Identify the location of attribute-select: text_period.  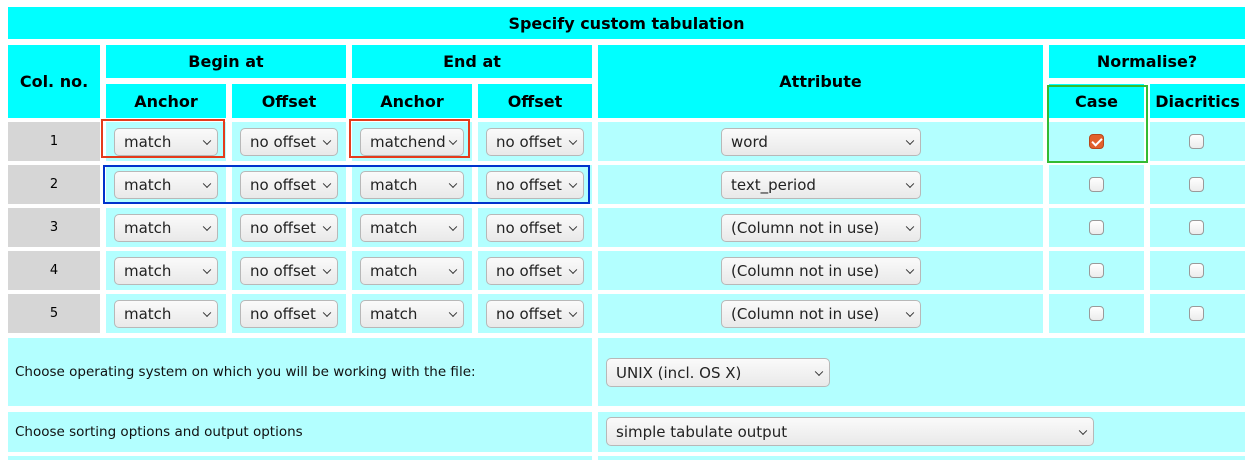
(821, 185).